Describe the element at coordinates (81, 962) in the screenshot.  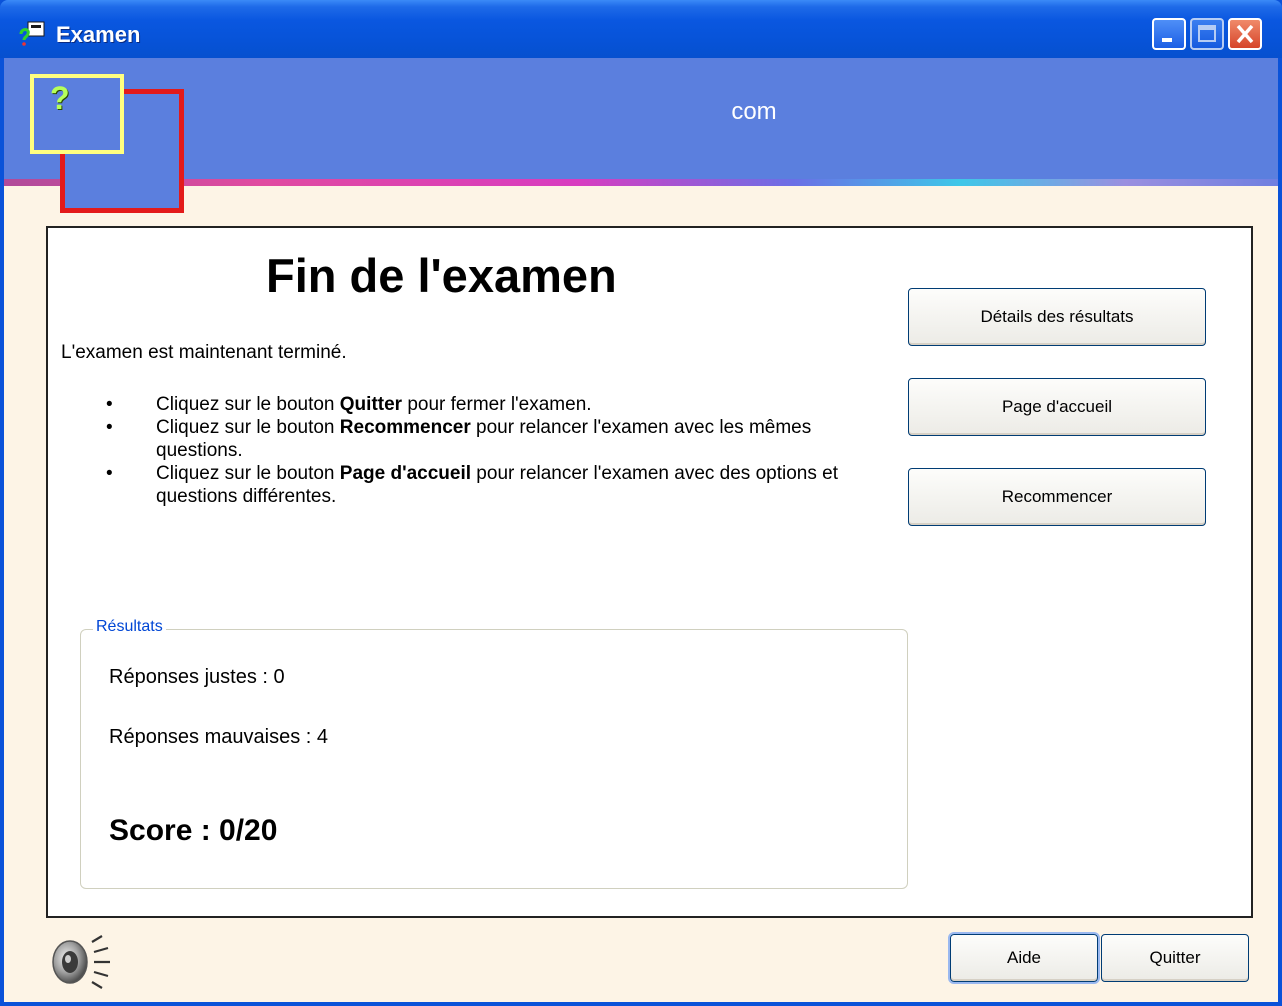
I see `speaker-icon` at that location.